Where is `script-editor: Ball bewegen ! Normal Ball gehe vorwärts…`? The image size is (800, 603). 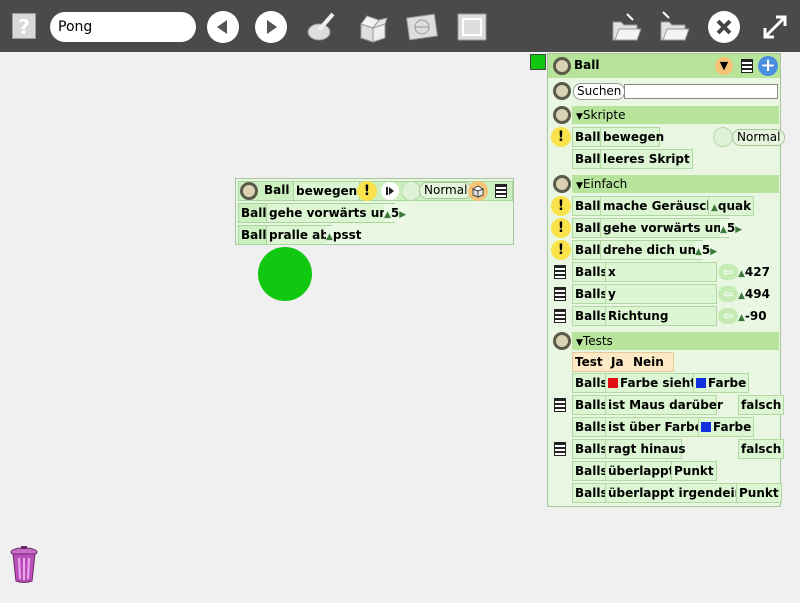 script-editor: Ball bewegen ! Normal Ball gehe vorwärts… is located at coordinates (374, 211).